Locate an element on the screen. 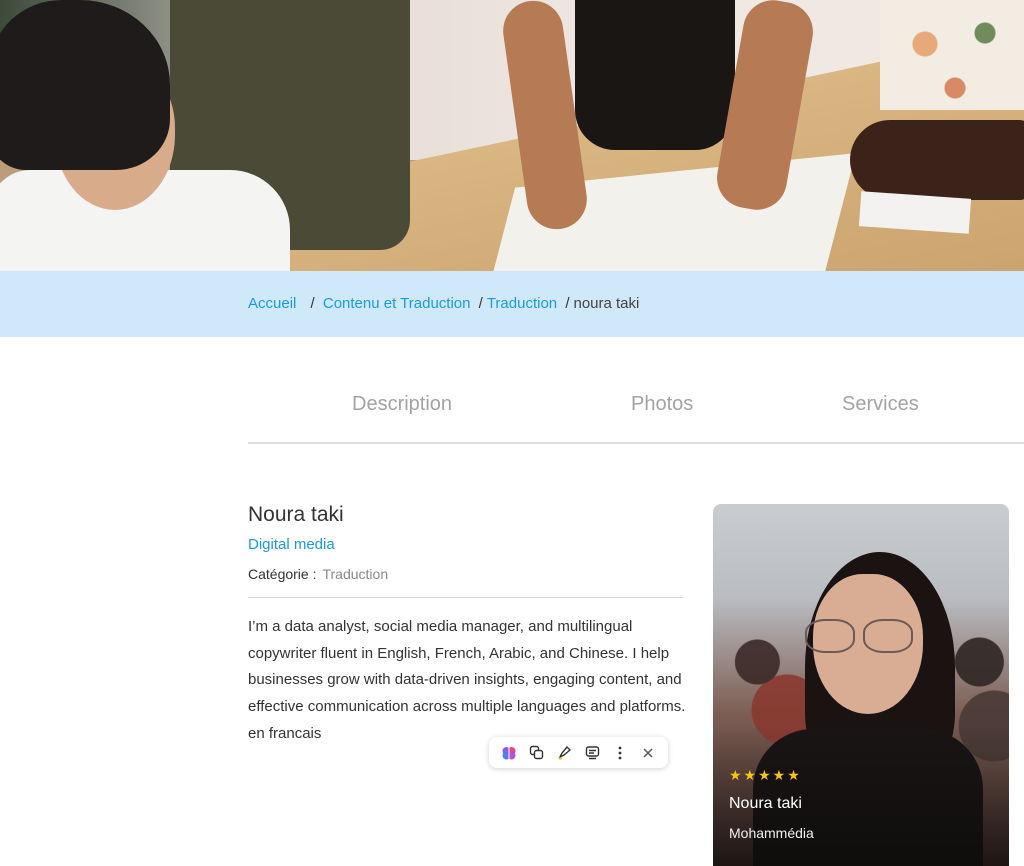  copy-icon is located at coordinates (537, 753).